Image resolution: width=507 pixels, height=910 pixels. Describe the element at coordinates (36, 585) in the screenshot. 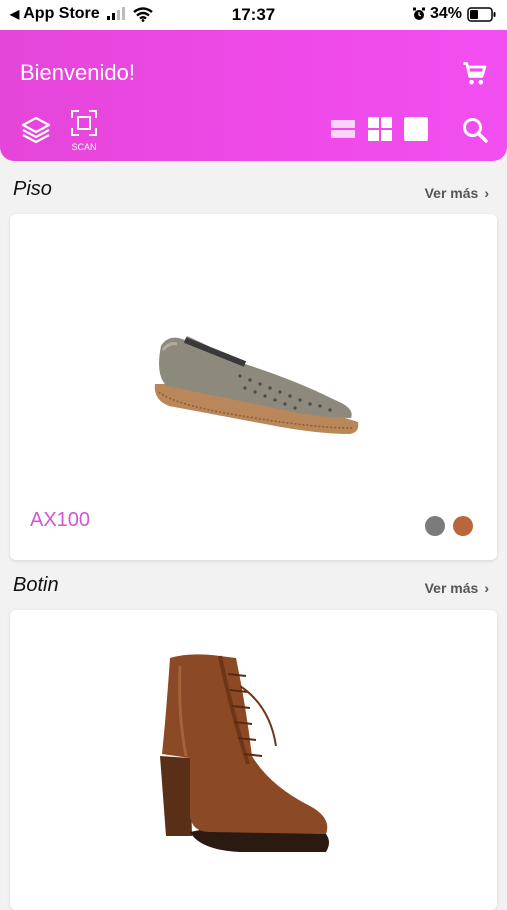

I see `section-title-botin: Botin` at that location.